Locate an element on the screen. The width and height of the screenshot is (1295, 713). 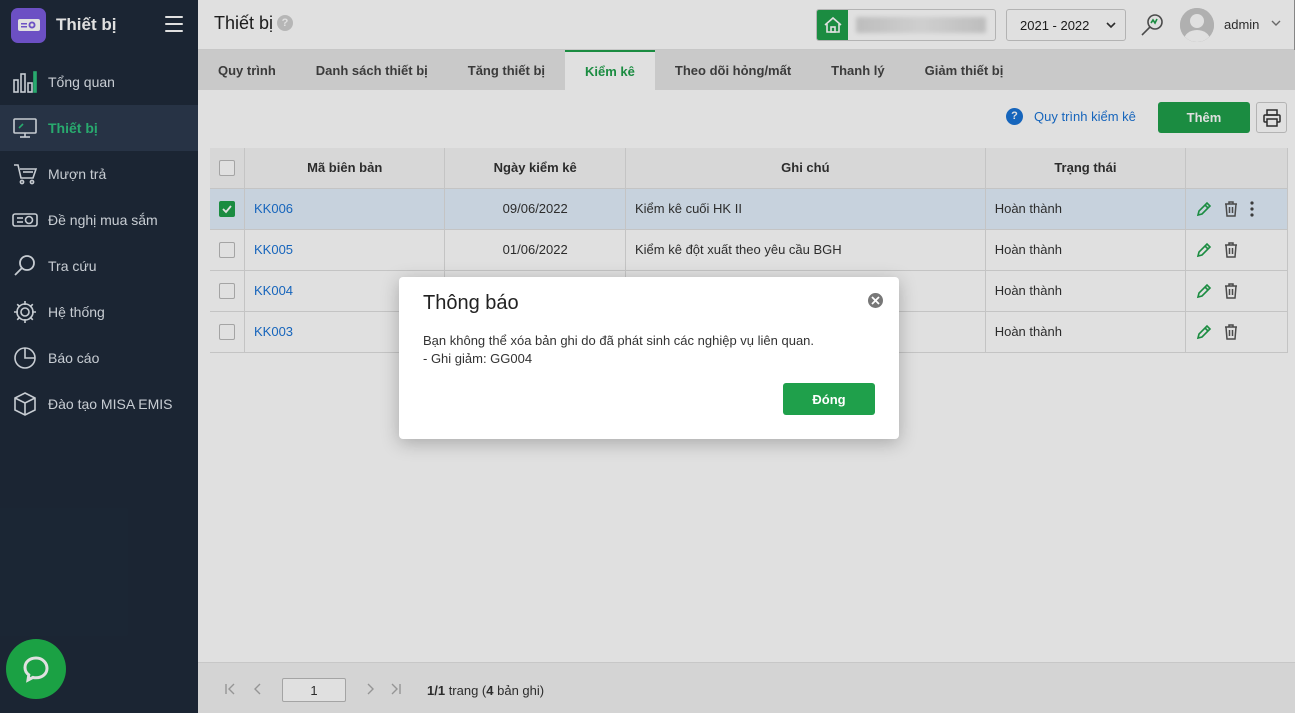
tab-giam-thiet-bi: Giảm thiết bị is located at coordinates (964, 70).